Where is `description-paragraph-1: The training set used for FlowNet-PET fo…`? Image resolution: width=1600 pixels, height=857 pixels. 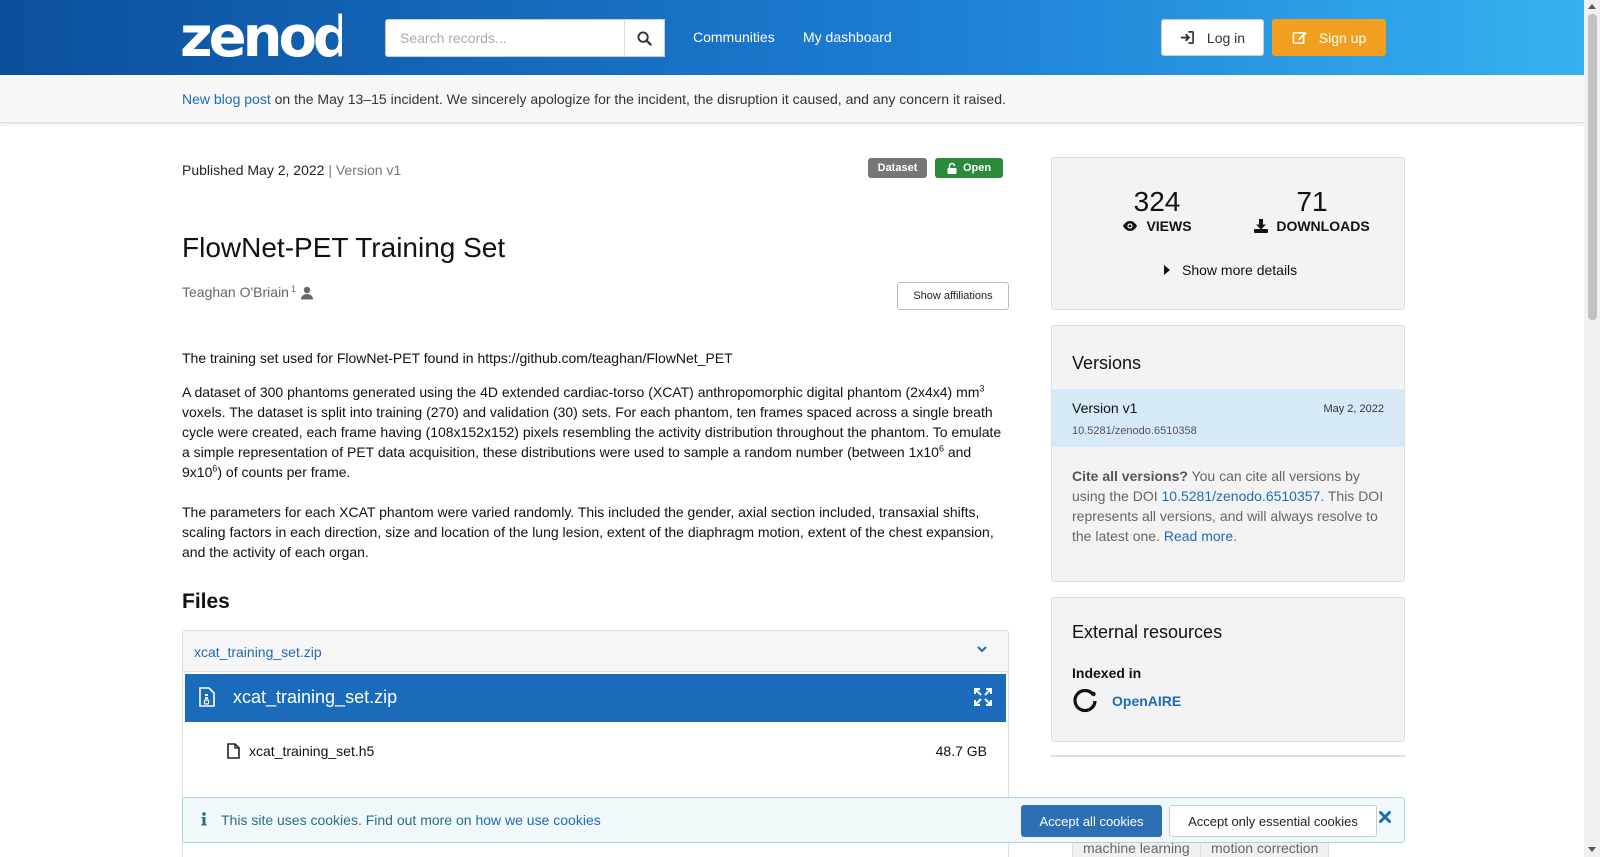 description-paragraph-1: The training set used for FlowNet-PET fo… is located at coordinates (457, 358).